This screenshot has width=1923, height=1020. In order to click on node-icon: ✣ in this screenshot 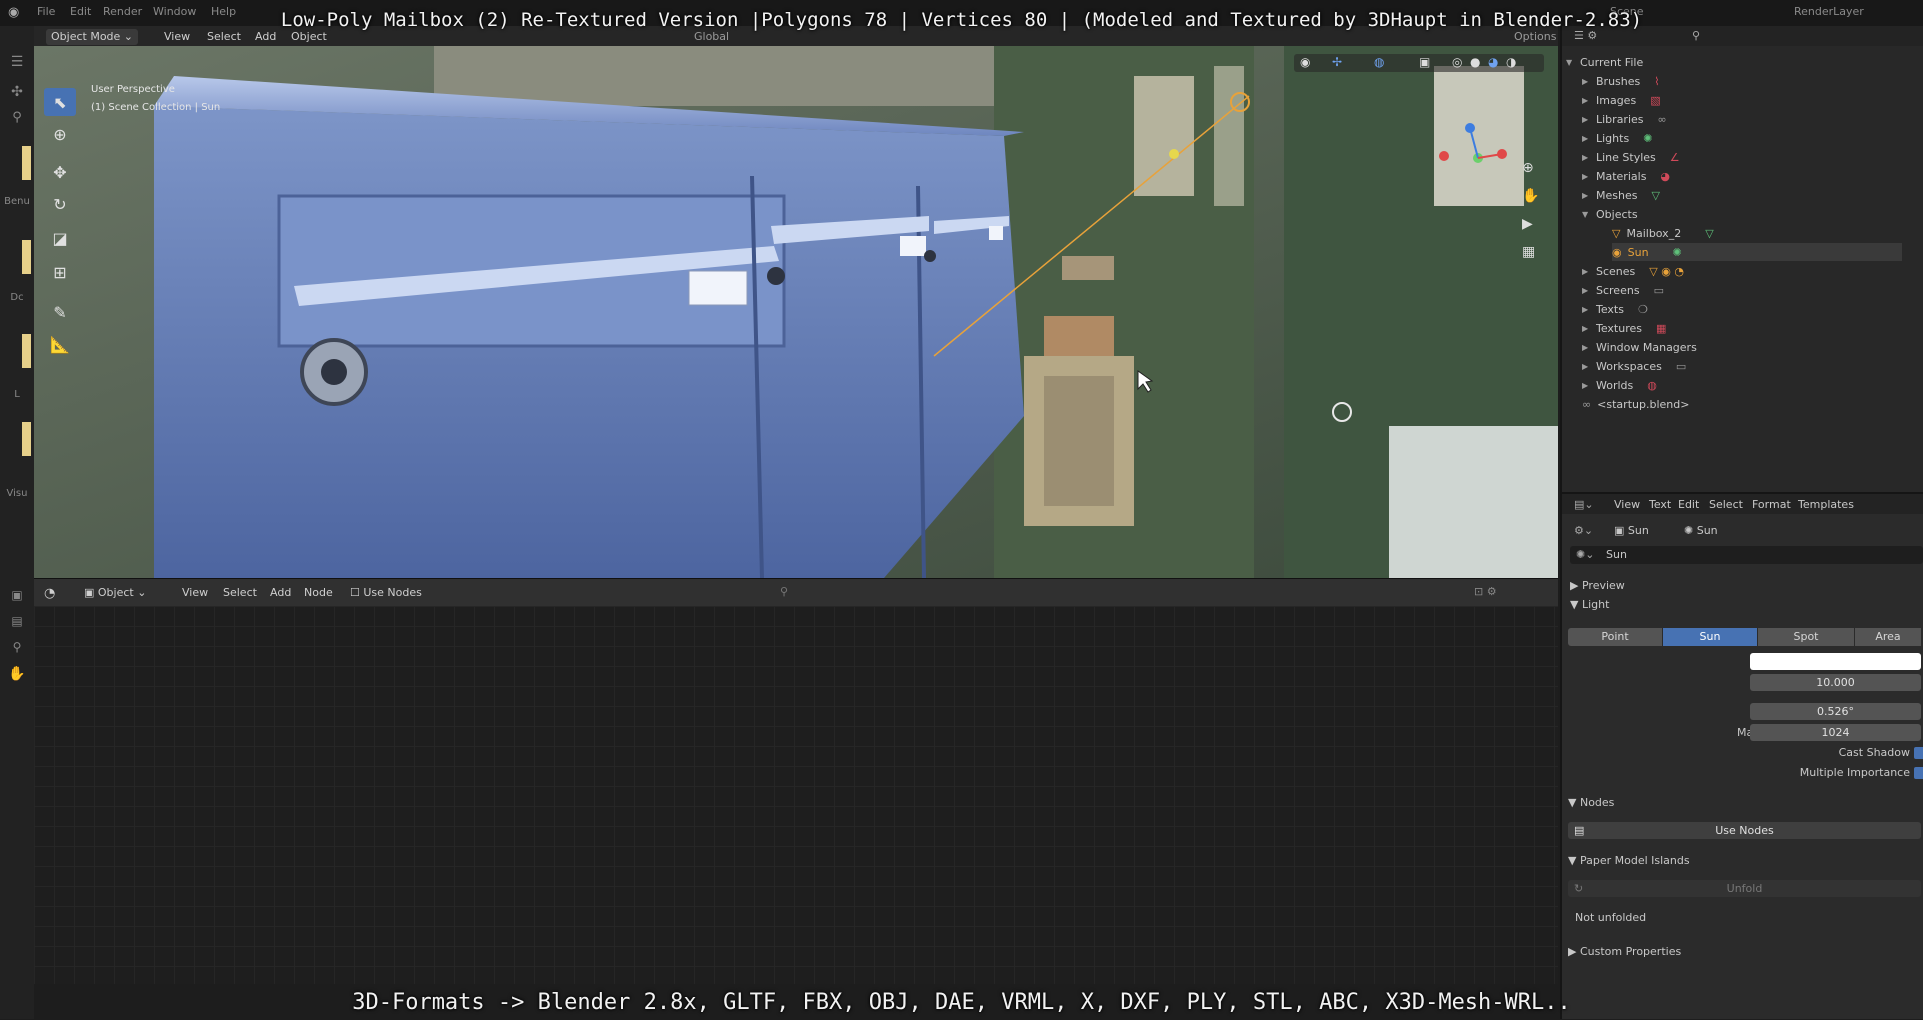, I will do `click(17, 92)`.